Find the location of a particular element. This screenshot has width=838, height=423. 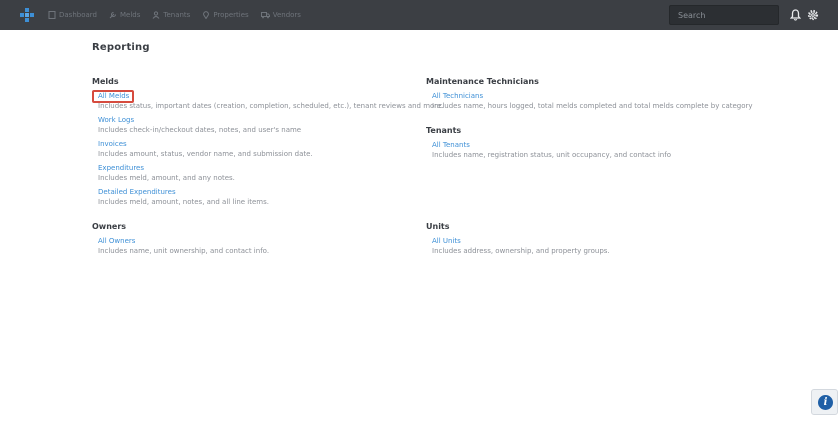

nav-item-melds: Melds is located at coordinates (124, 15).